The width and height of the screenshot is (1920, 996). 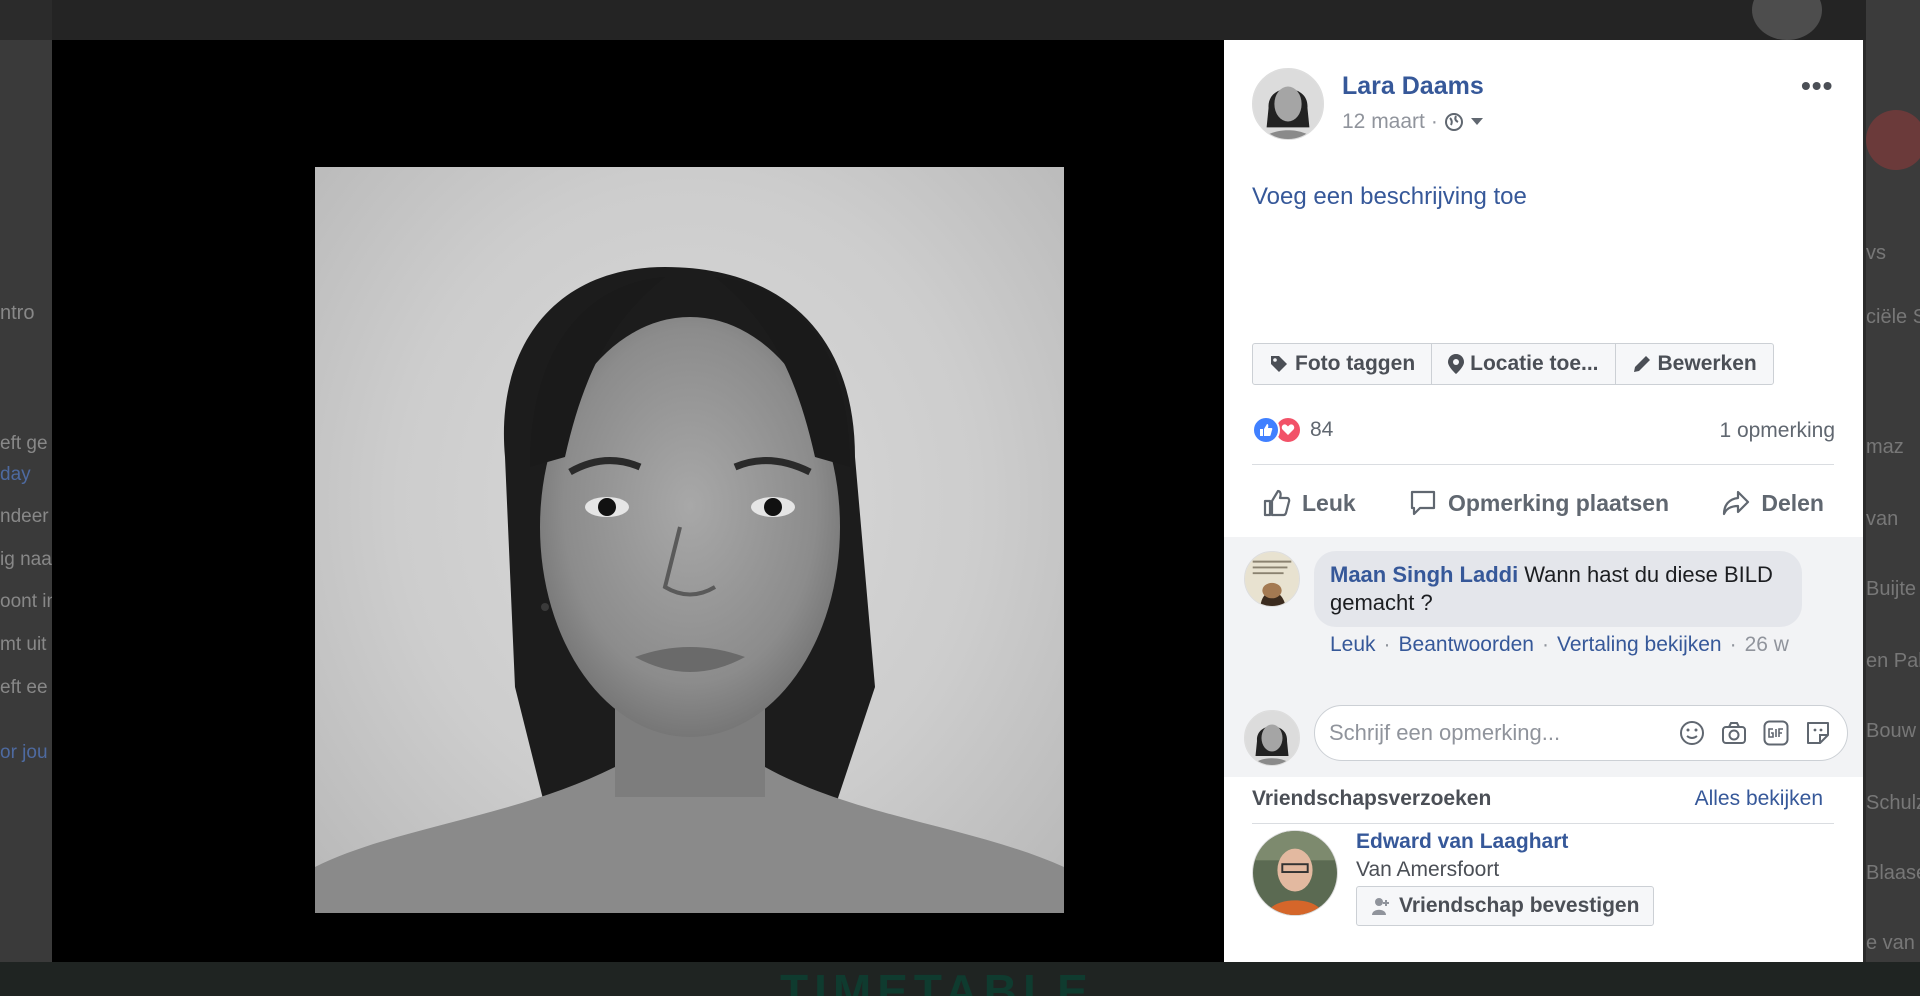 What do you see at coordinates (1639, 645) in the screenshot?
I see `comment-translate-link: Vertaling bekijken` at bounding box center [1639, 645].